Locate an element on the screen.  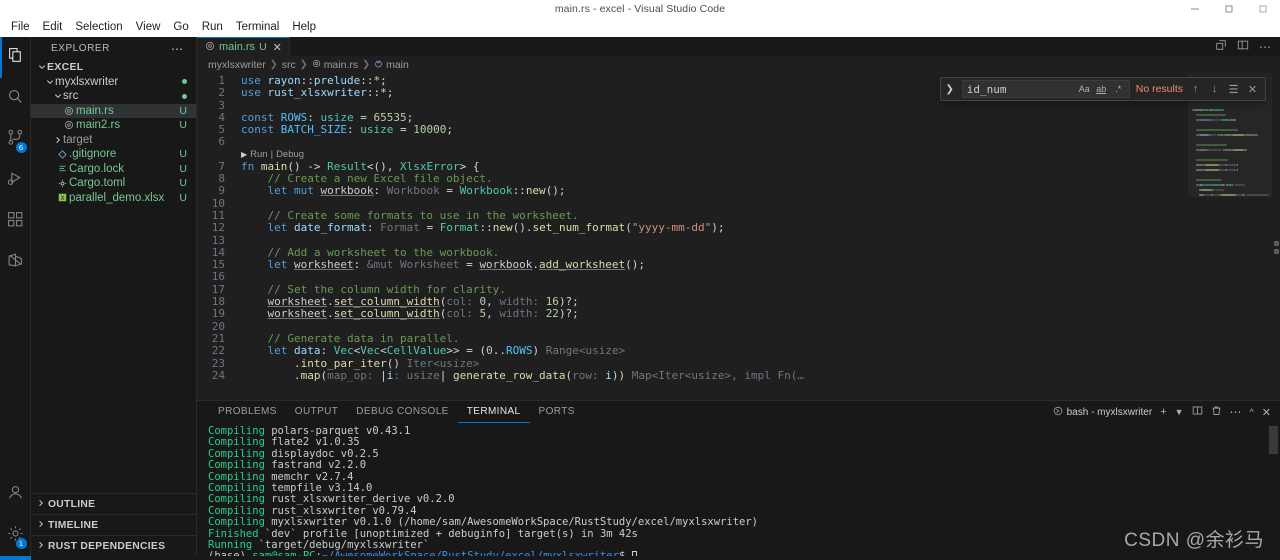
terminal-scrollbar is located at coordinates (1273, 440).